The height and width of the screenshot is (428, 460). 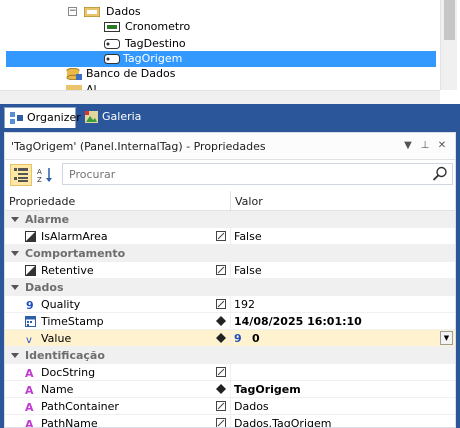 What do you see at coordinates (230, 355) in the screenshot?
I see `category-identificacao: Identificação` at bounding box center [230, 355].